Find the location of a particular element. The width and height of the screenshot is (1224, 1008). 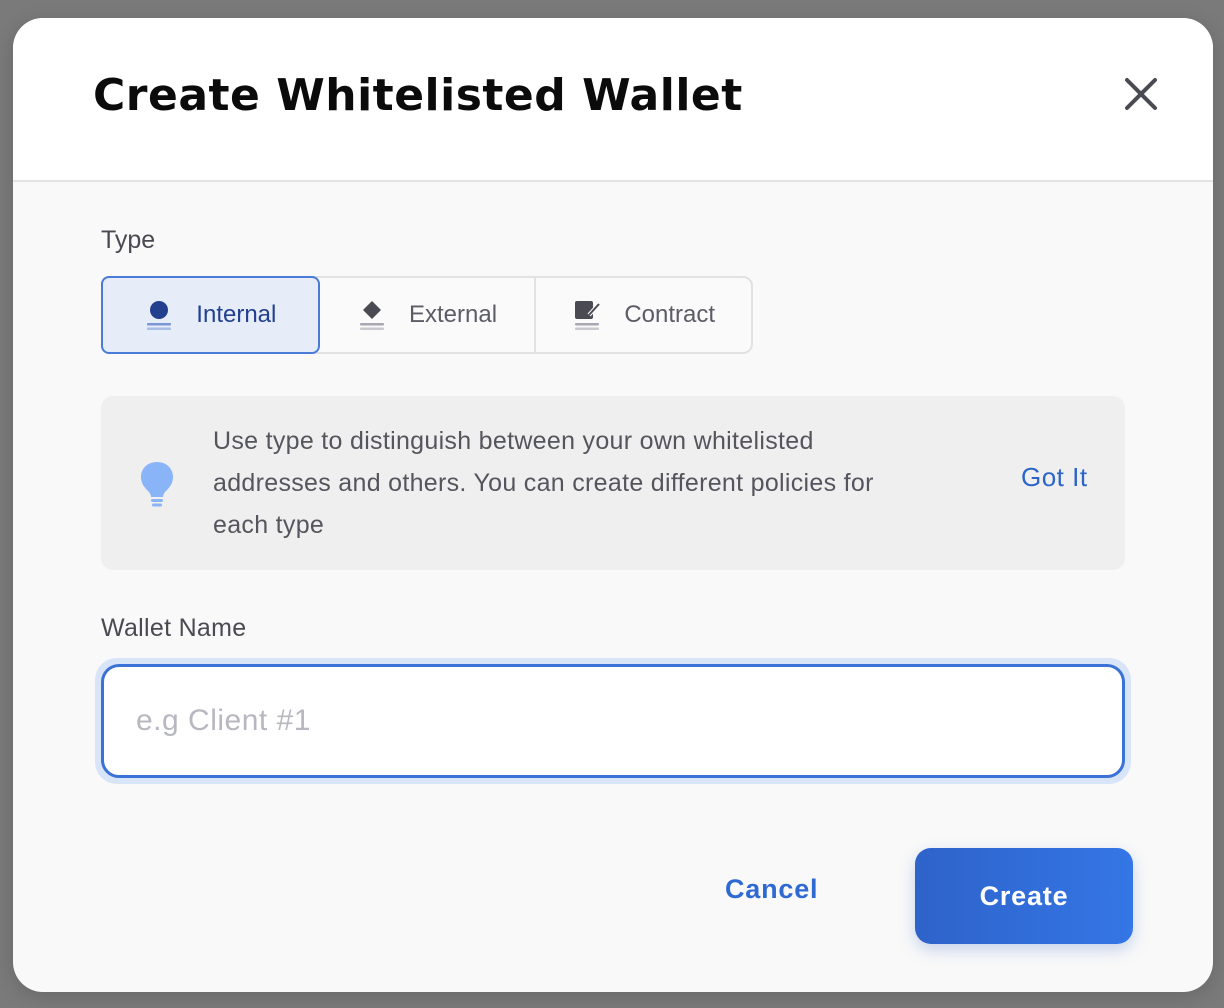

create-button: Create is located at coordinates (1024, 896).